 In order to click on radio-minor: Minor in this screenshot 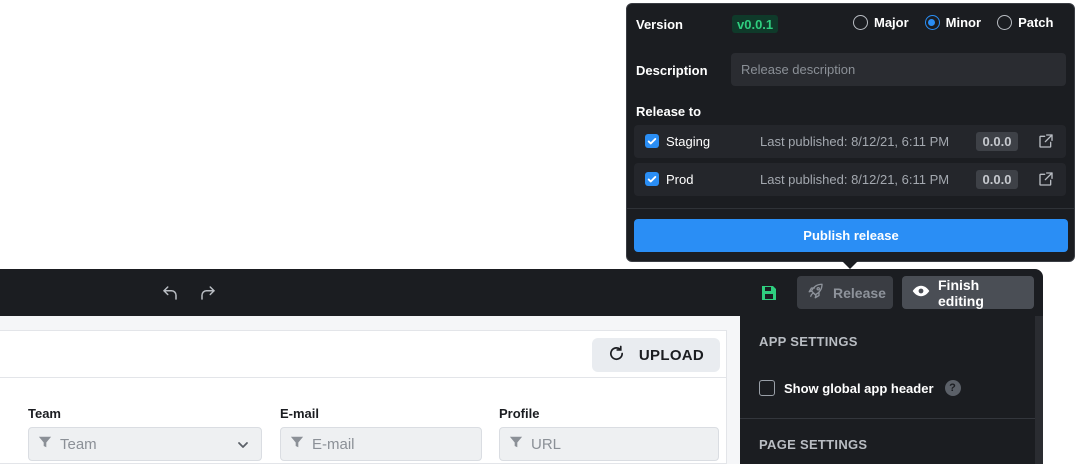, I will do `click(953, 22)`.